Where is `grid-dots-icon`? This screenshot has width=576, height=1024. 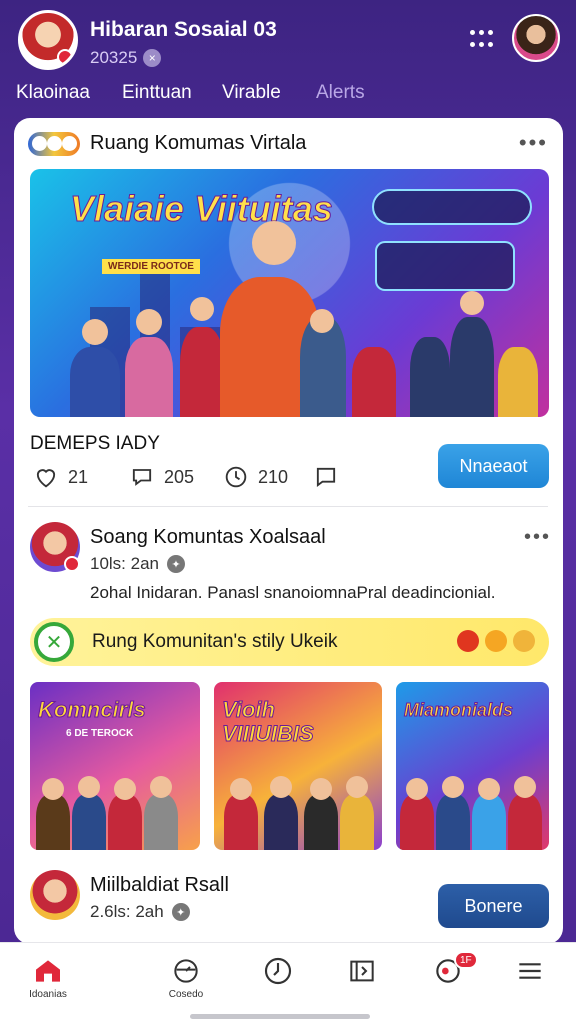
grid-dots-icon is located at coordinates (482, 40).